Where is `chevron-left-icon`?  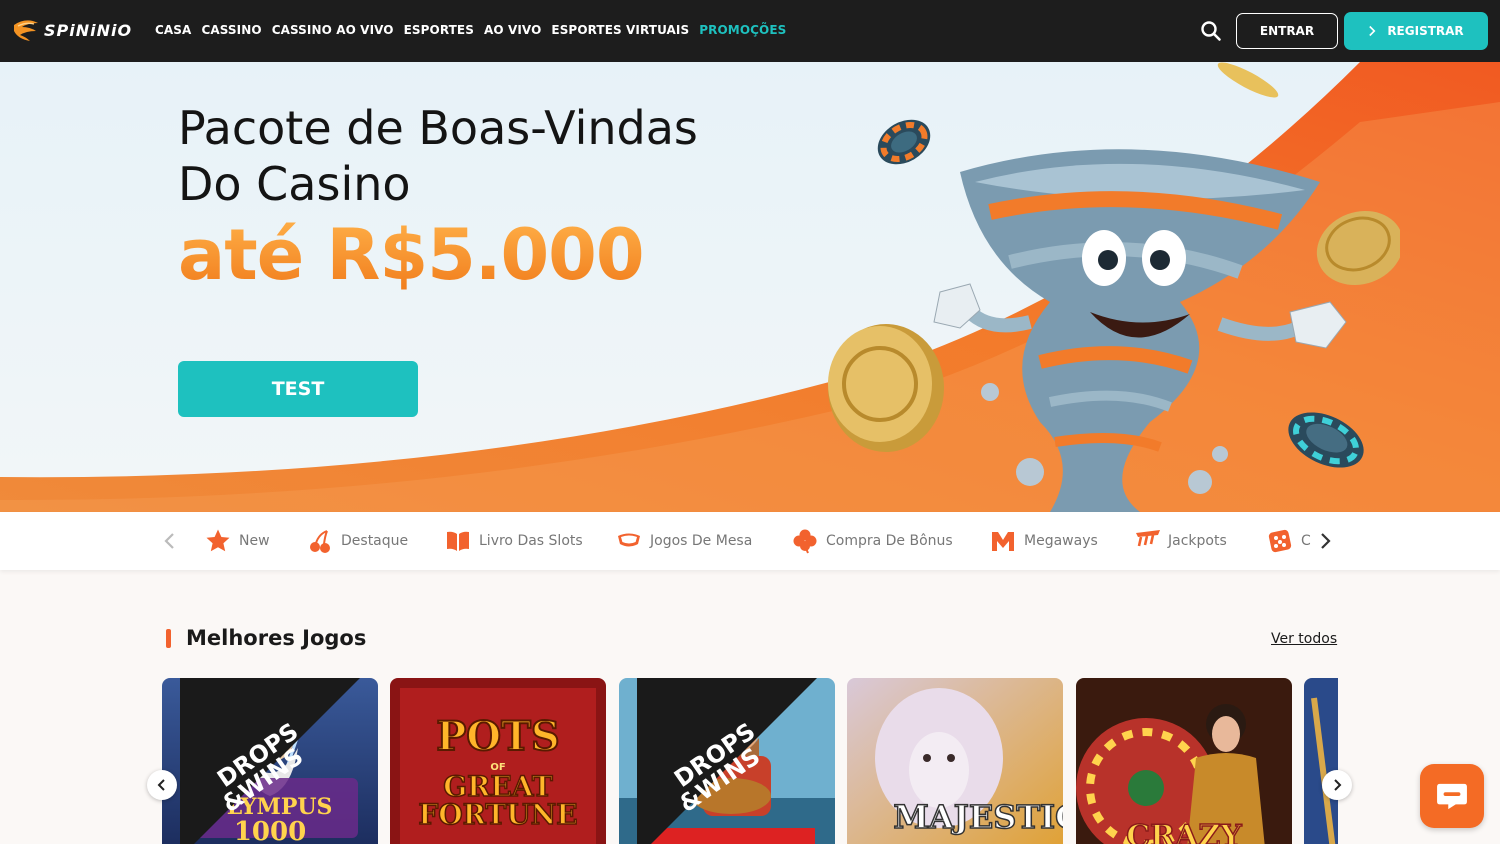
chevron-left-icon is located at coordinates (161, 785).